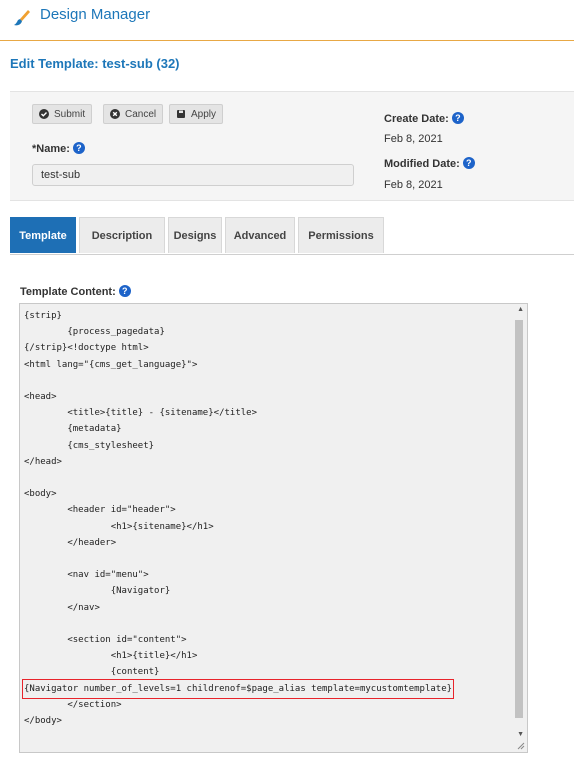 This screenshot has height=768, width=574. I want to click on top-bar: Design Manager, so click(287, 20).